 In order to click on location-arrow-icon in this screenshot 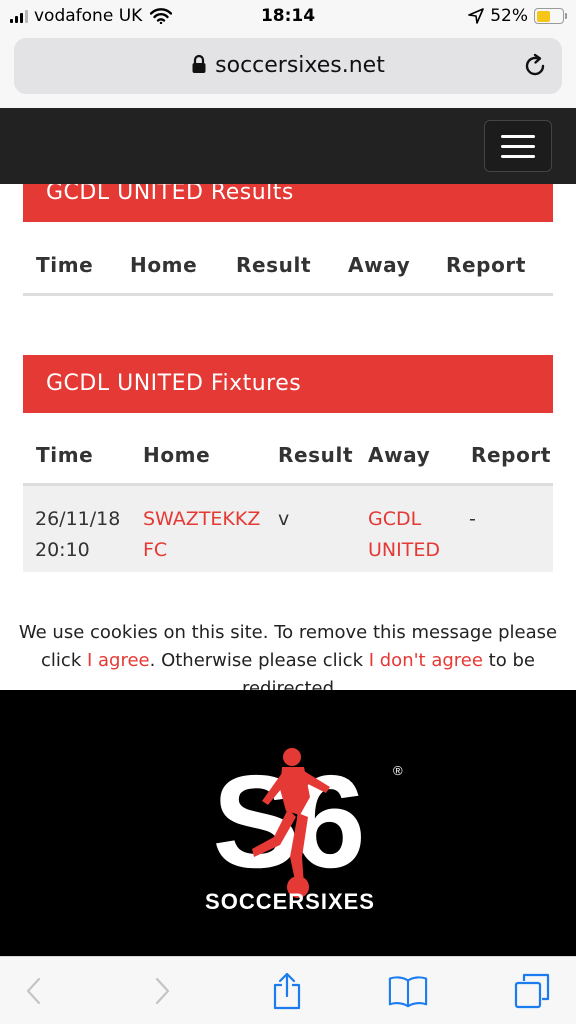, I will do `click(476, 16)`.